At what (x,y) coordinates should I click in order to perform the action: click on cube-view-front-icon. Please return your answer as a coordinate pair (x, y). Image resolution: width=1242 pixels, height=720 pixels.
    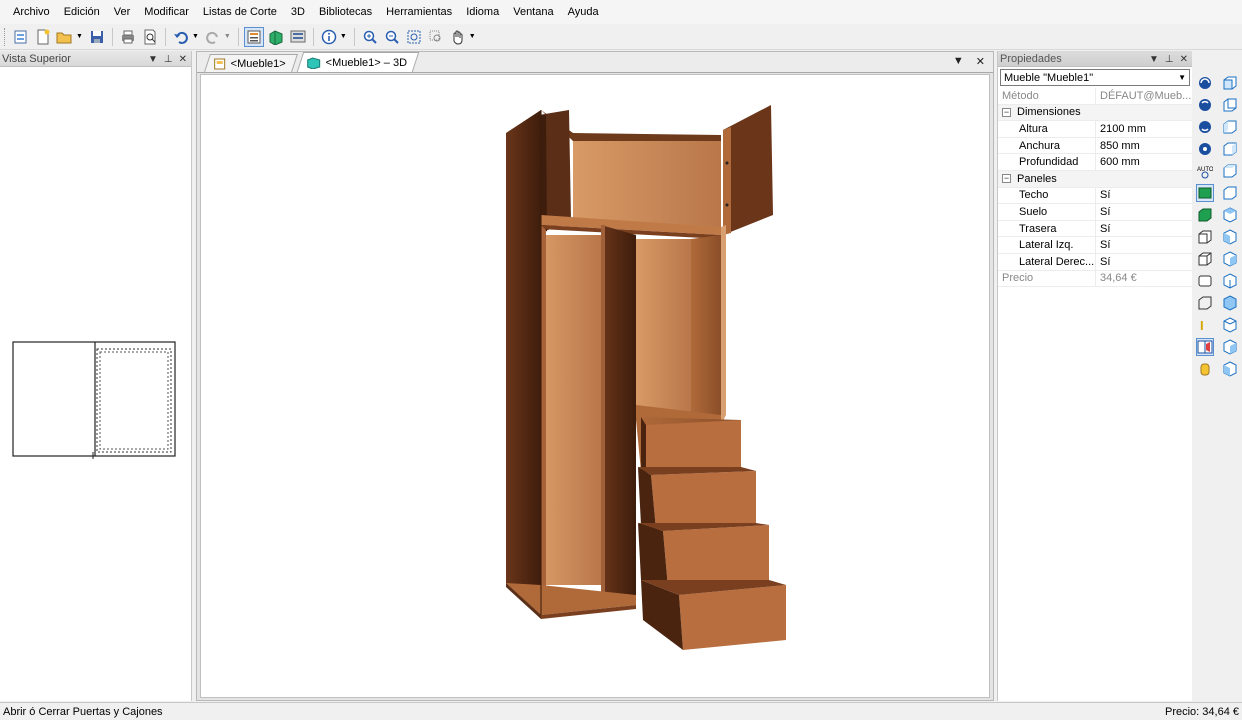
    Looking at the image, I should click on (1230, 83).